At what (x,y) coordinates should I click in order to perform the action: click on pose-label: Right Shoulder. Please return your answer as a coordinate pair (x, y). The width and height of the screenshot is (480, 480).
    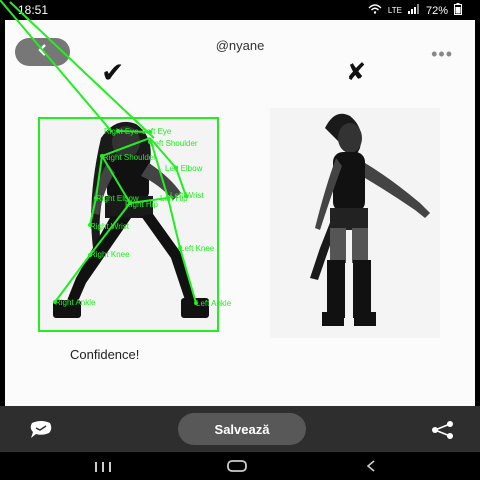
    Looking at the image, I should click on (129, 157).